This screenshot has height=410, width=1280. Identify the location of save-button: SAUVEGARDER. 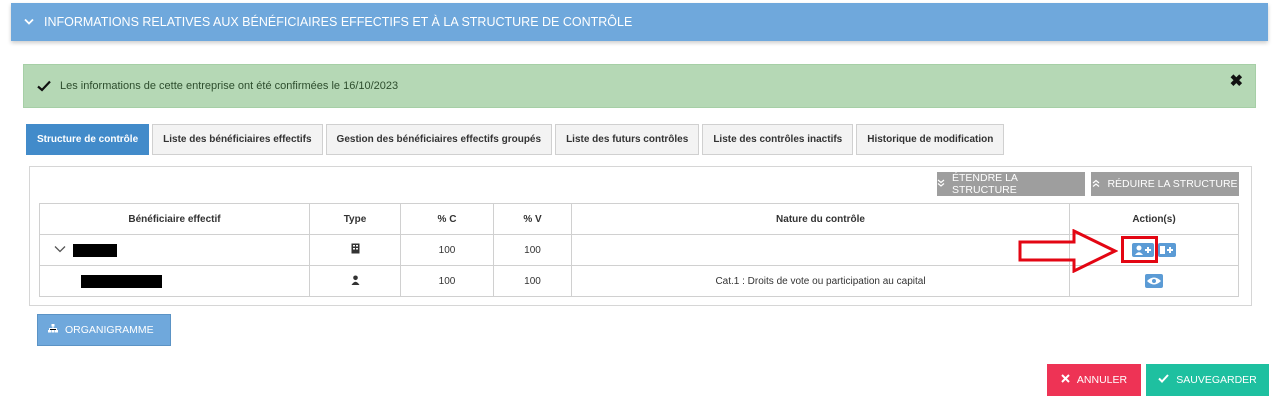
(1207, 380).